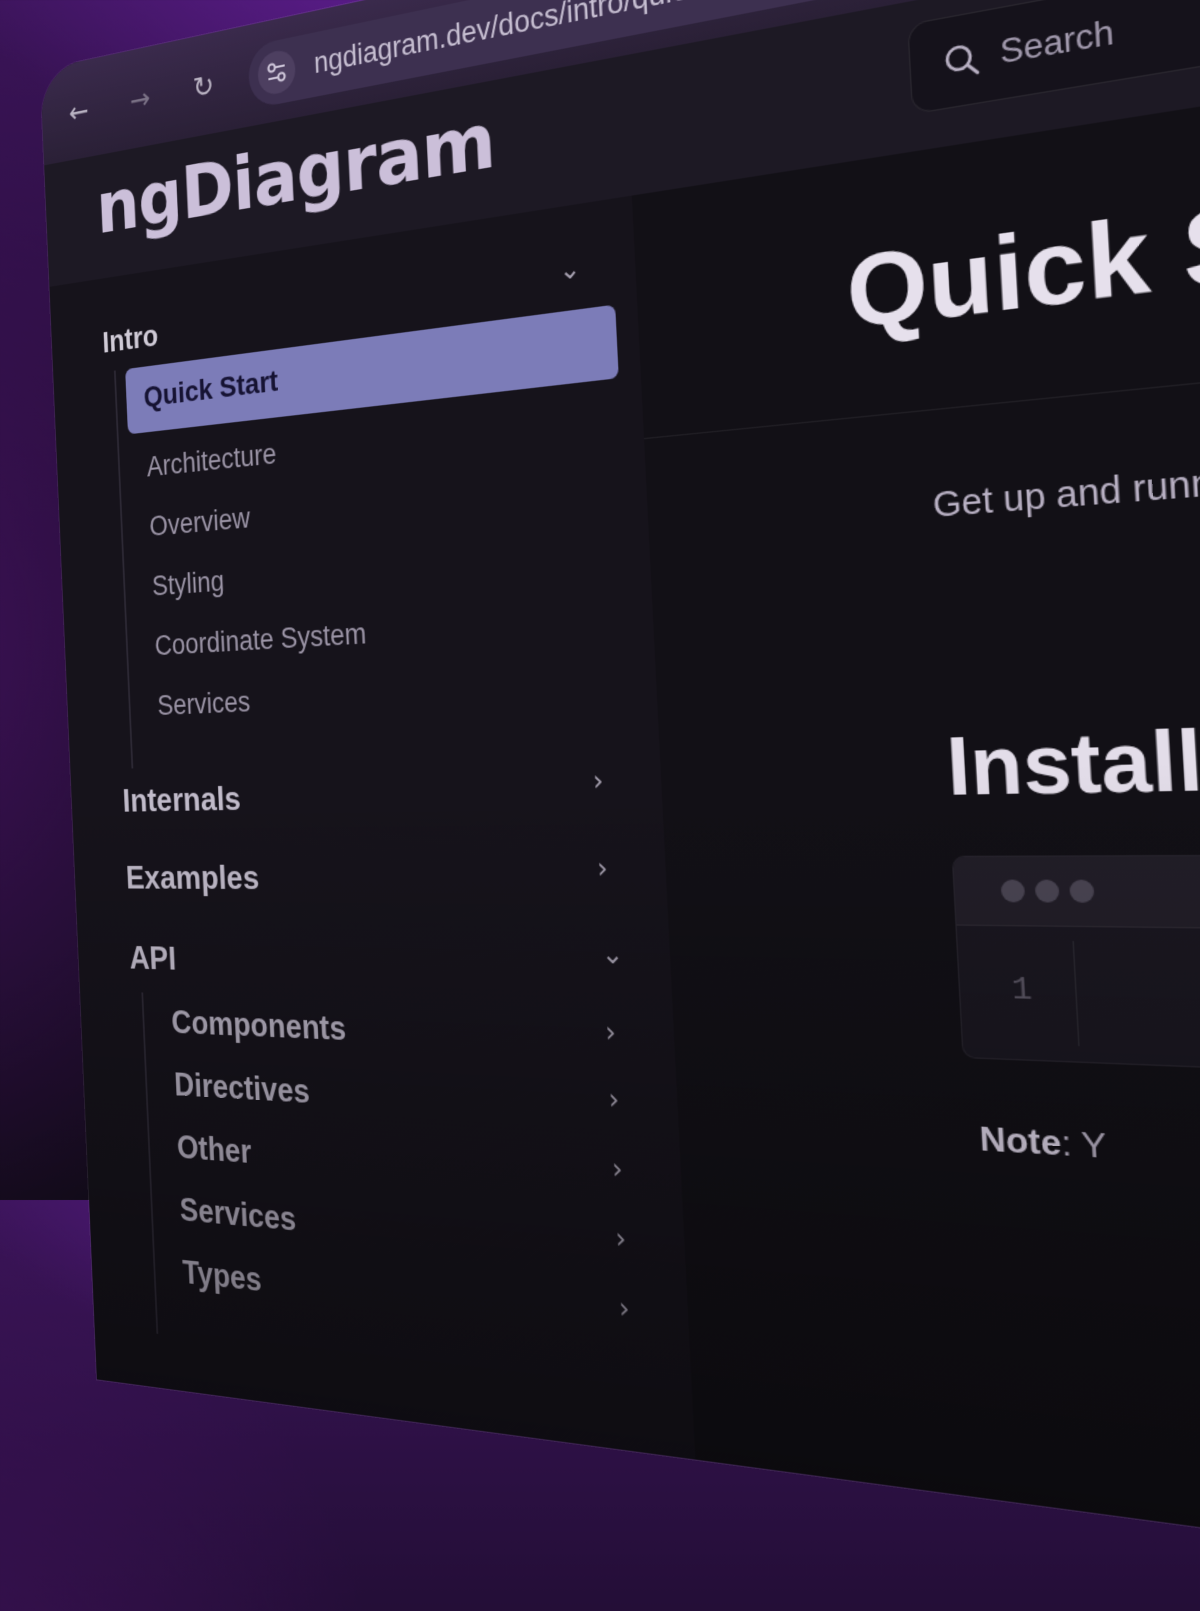  Describe the element at coordinates (140, 100) in the screenshot. I see `forward-icon: →` at that location.